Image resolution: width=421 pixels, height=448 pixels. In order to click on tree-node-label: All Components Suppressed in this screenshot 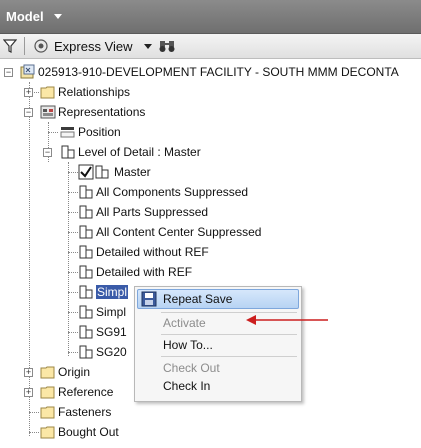, I will do `click(172, 192)`.